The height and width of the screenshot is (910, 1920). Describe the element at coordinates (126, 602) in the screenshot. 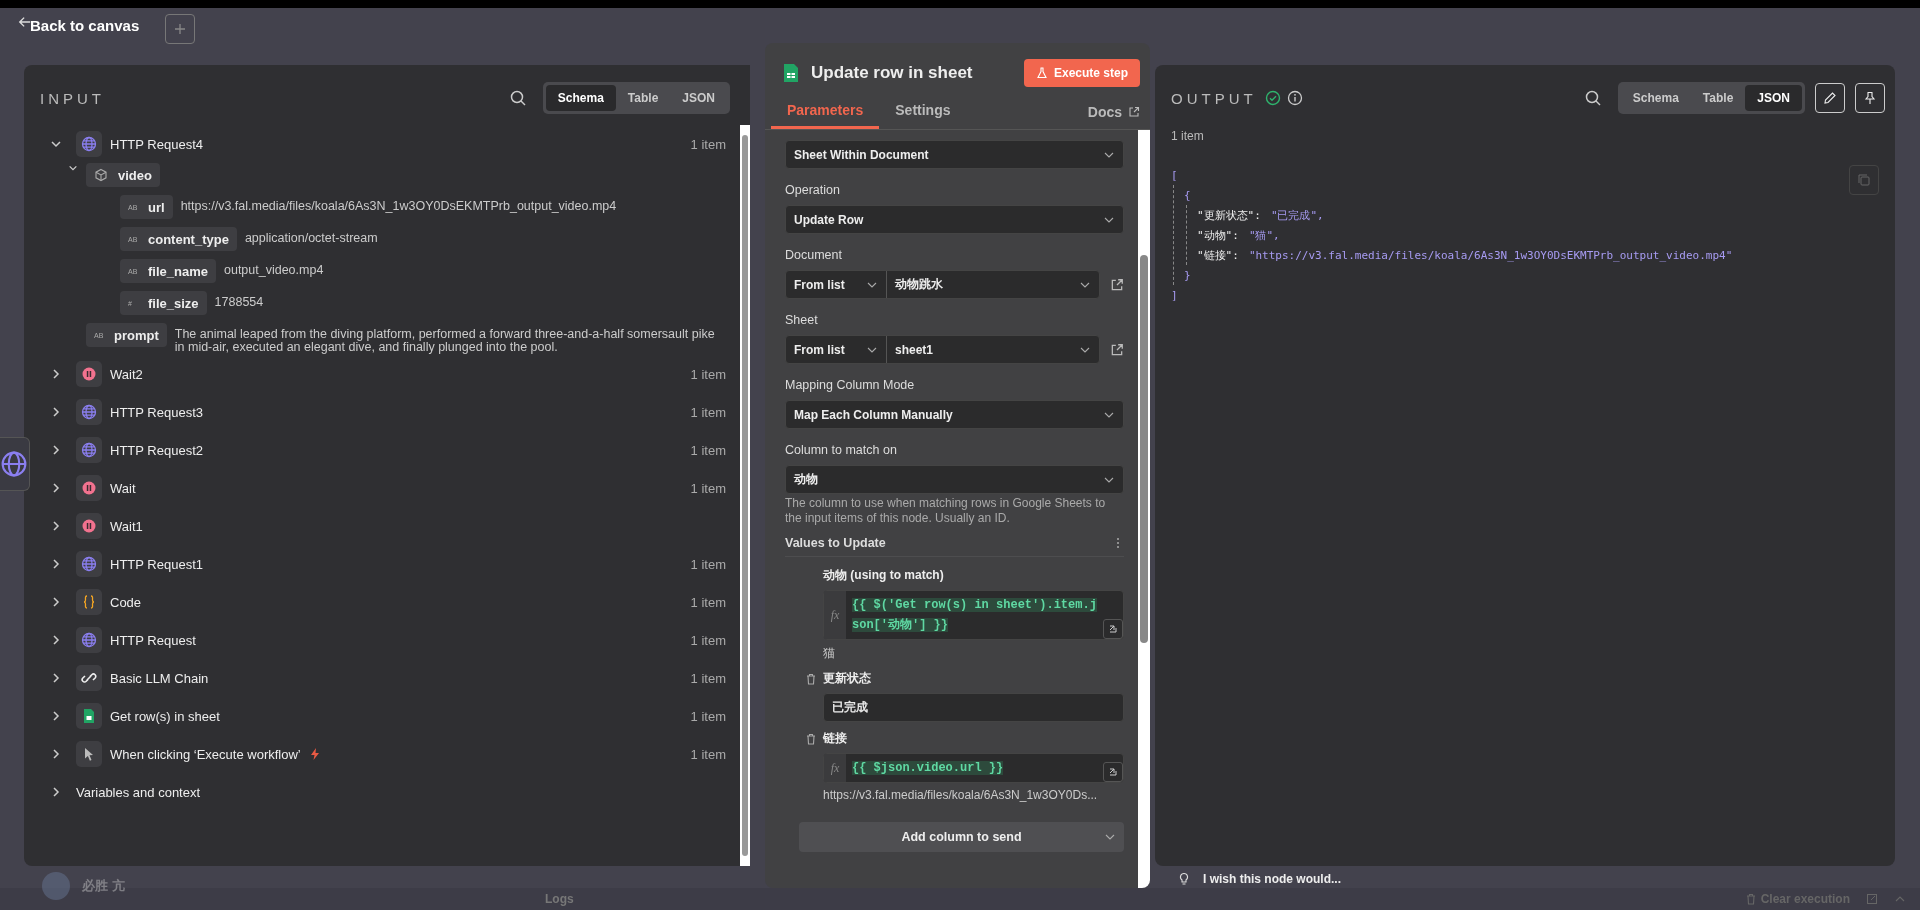

I see `node-name: Code` at that location.